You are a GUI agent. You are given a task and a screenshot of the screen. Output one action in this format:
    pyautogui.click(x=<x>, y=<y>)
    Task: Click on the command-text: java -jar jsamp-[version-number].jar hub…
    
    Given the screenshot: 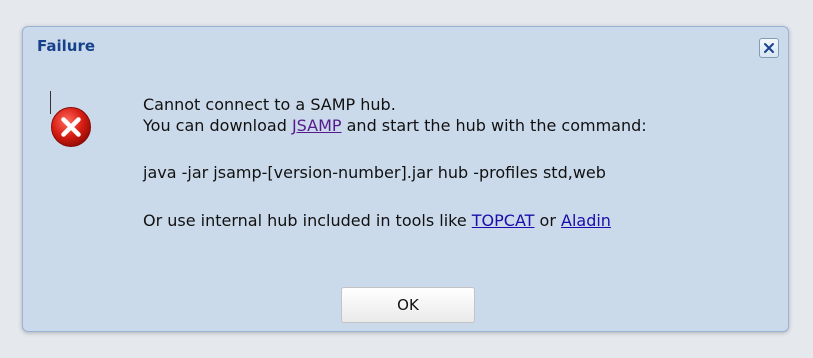 What is the action you would take?
    pyautogui.click(x=374, y=172)
    